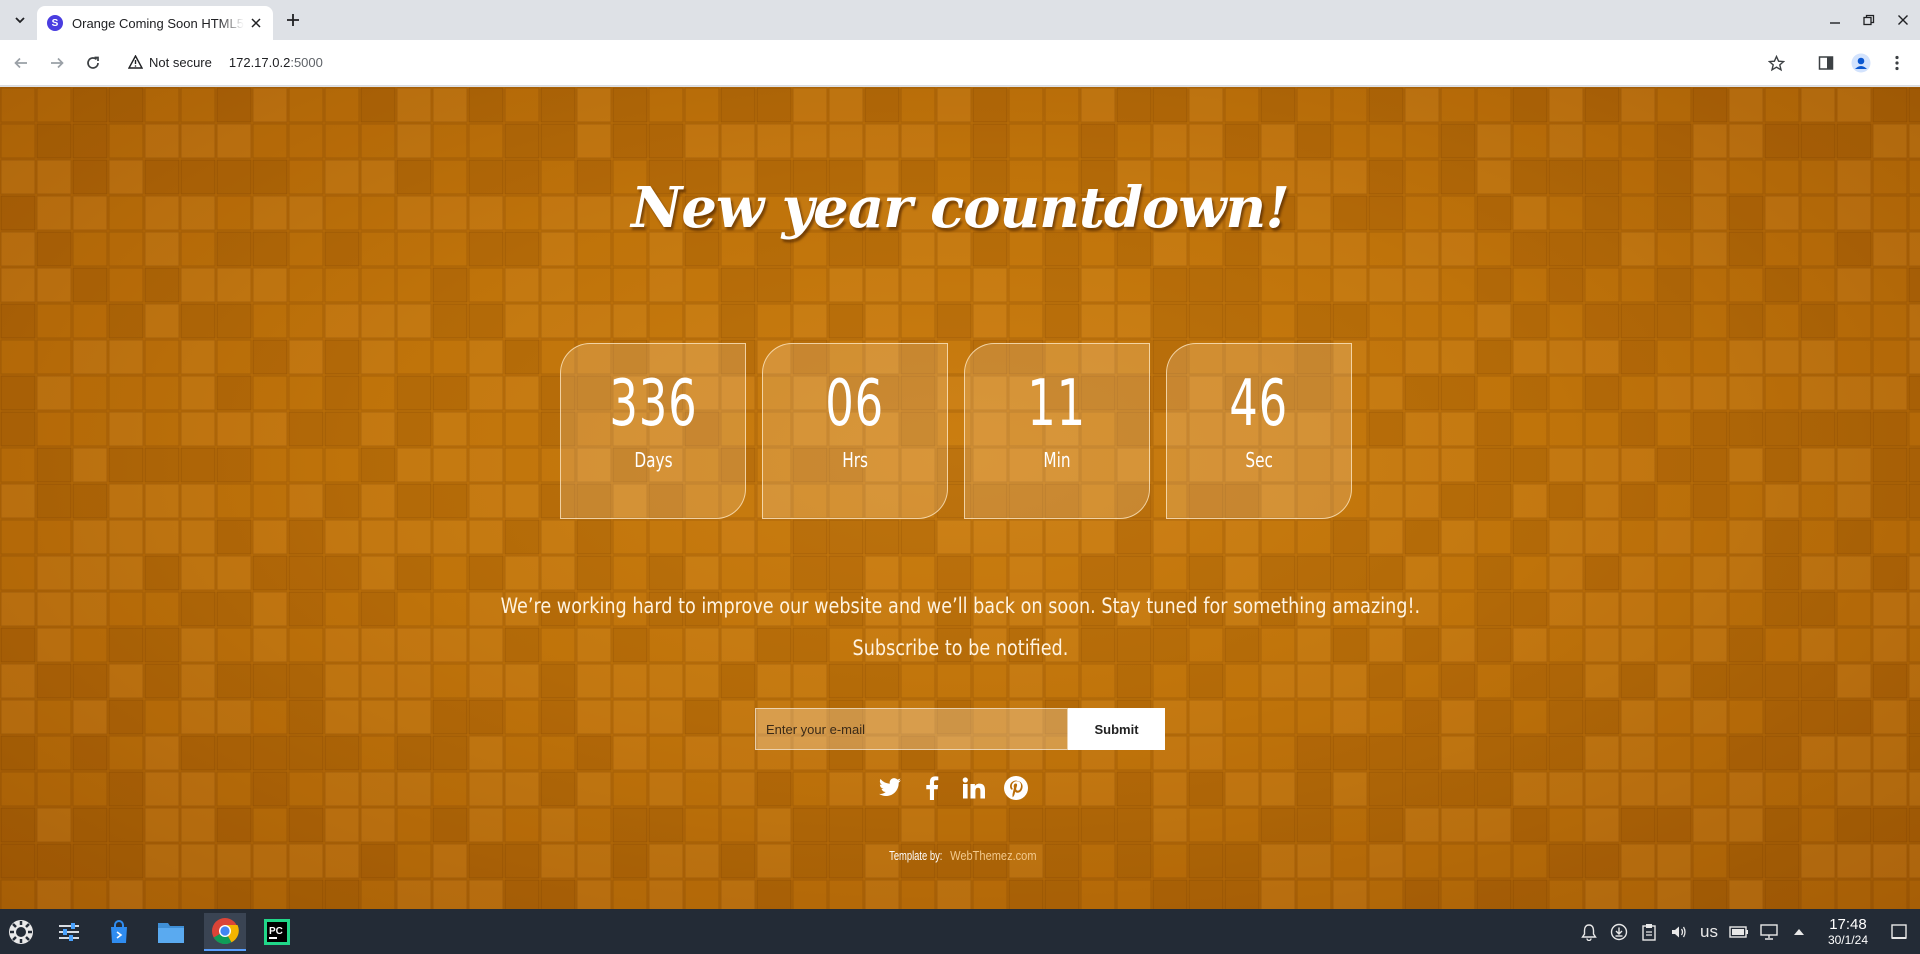 This screenshot has width=1920, height=954. What do you see at coordinates (1116, 729) in the screenshot?
I see `submit-button: Submit` at bounding box center [1116, 729].